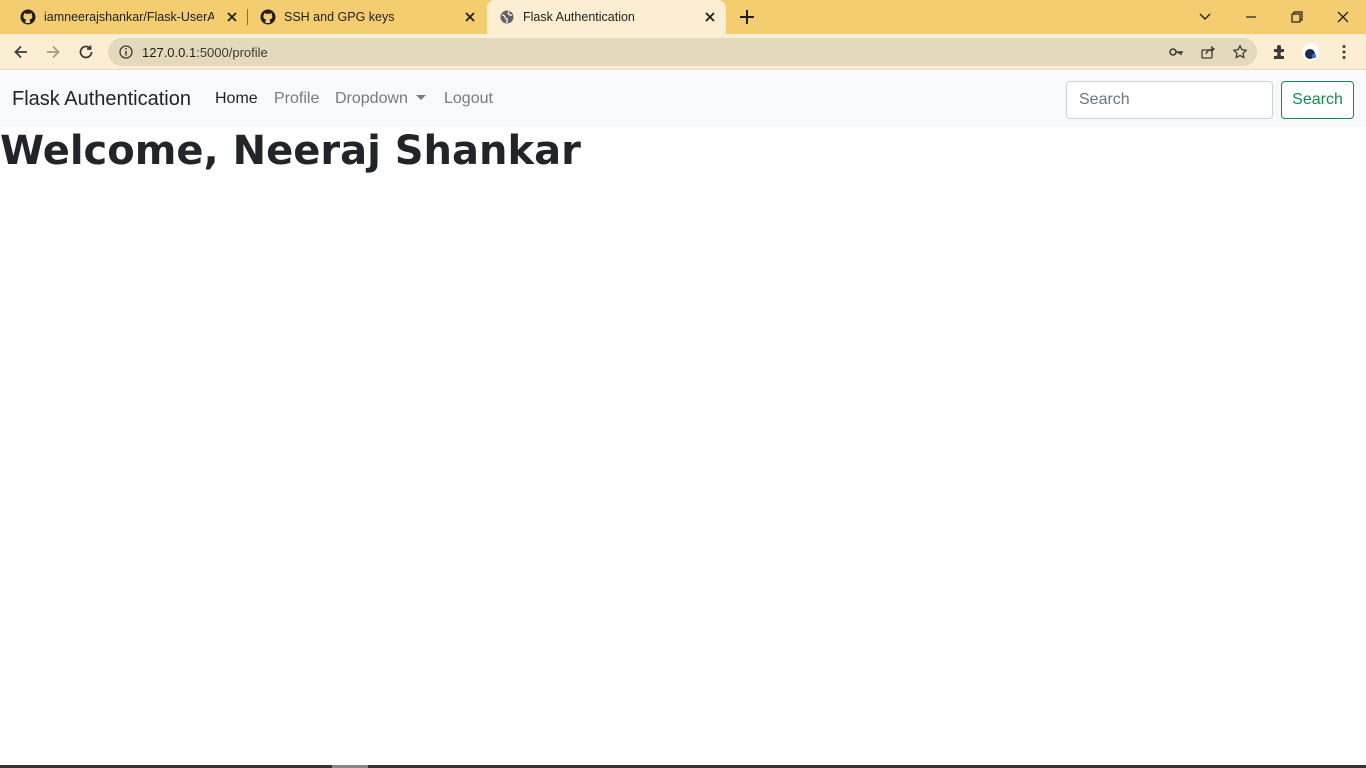 The image size is (1366, 768). I want to click on forward-arrow-icon, so click(53, 52).